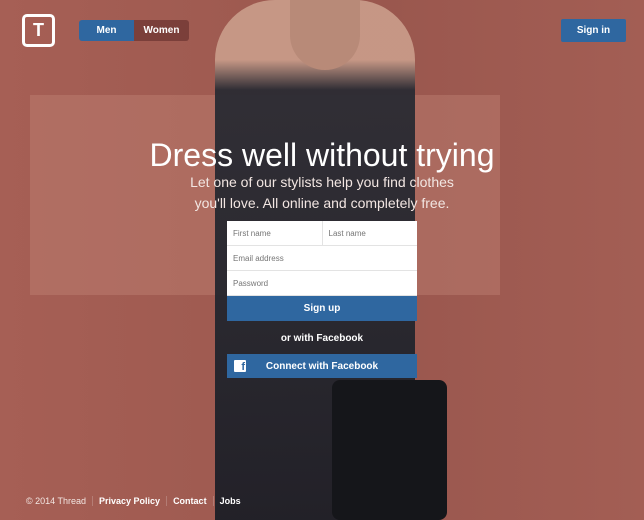  I want to click on sign-in-button: Sign in, so click(593, 30).